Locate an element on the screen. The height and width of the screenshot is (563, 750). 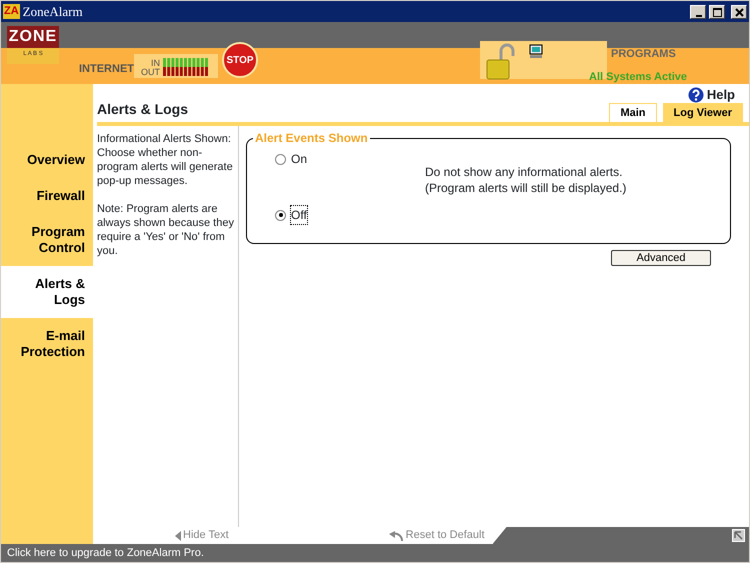
computer-icon is located at coordinates (536, 51).